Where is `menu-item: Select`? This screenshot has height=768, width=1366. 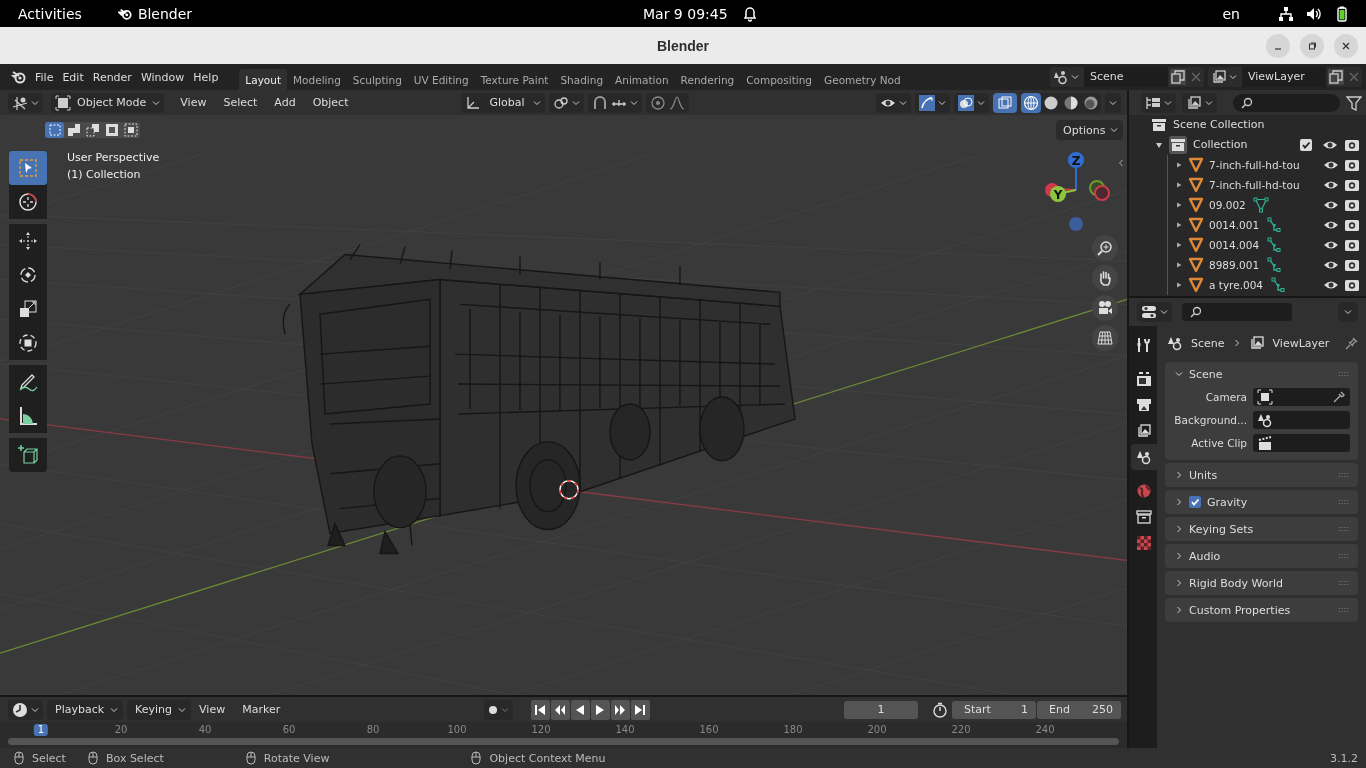 menu-item: Select is located at coordinates (243, 102).